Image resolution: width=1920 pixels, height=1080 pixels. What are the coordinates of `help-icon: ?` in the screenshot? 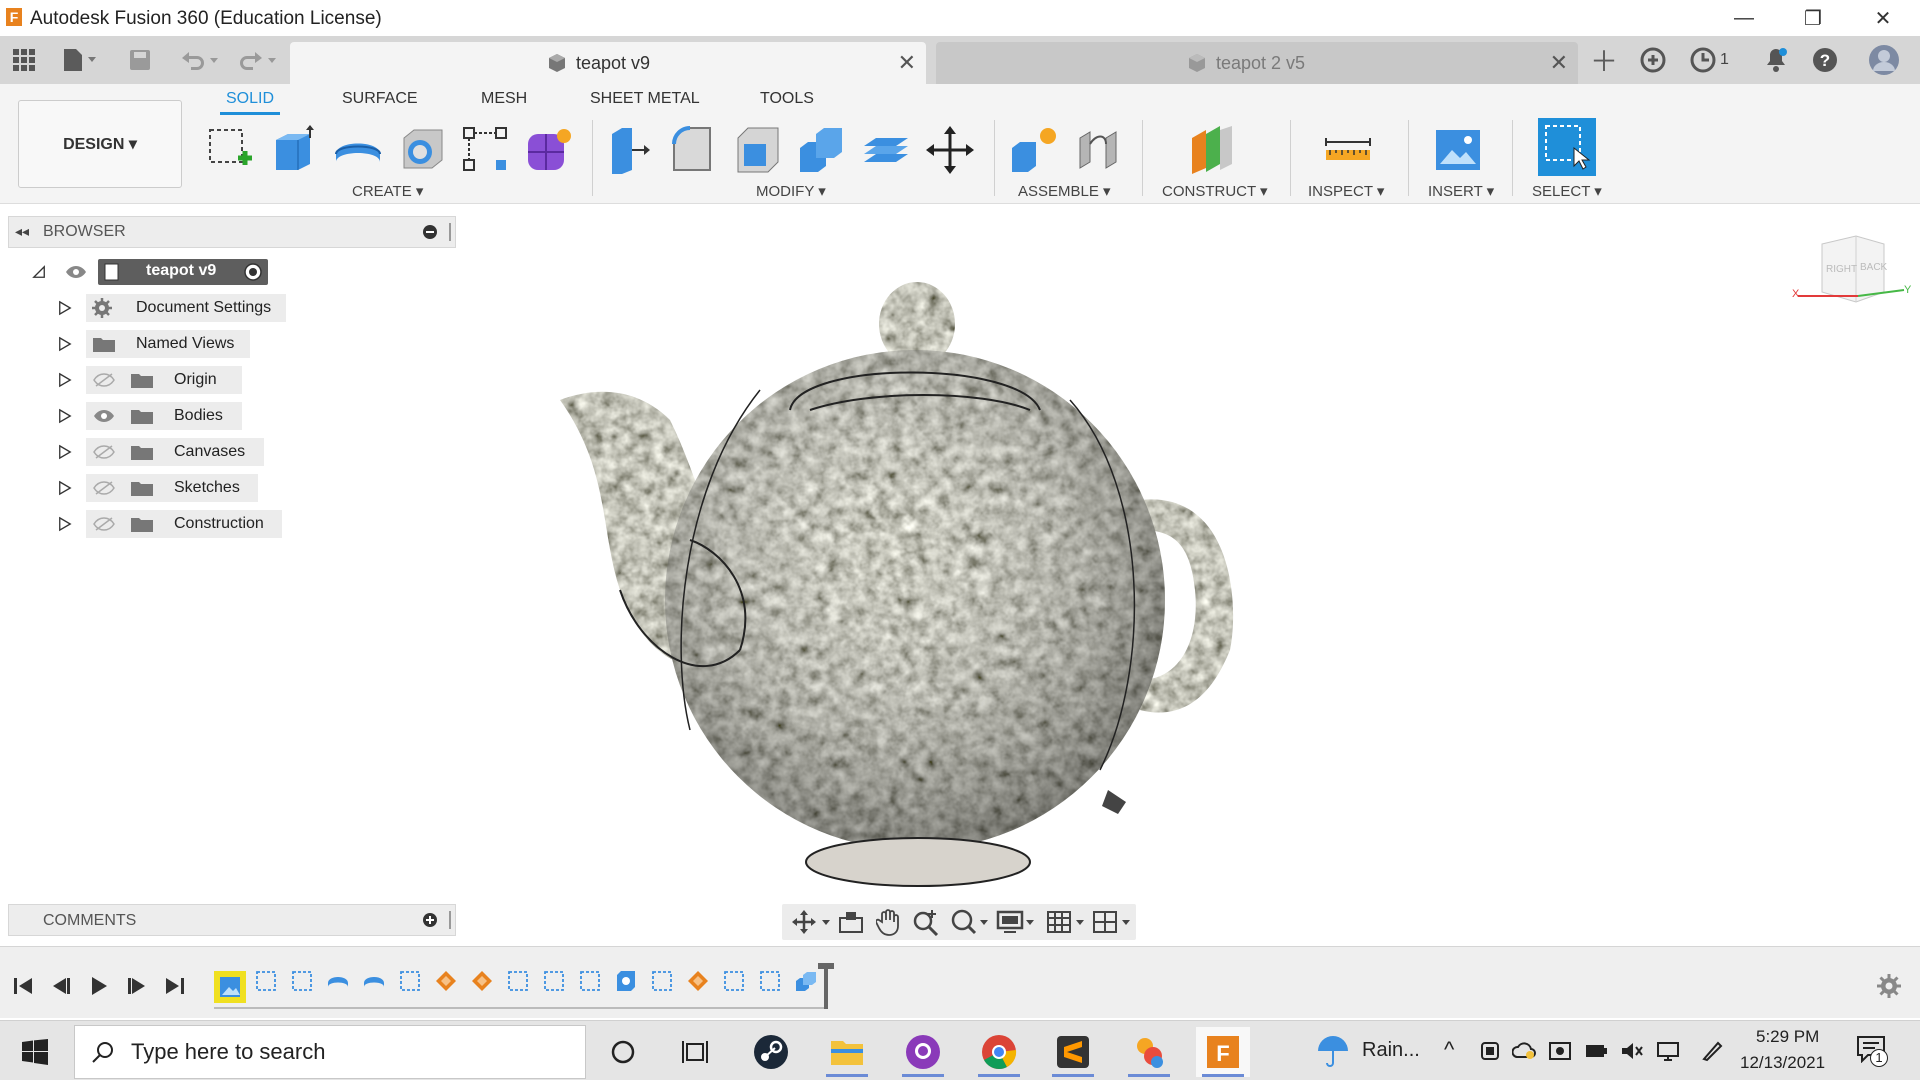 It's located at (1825, 60).